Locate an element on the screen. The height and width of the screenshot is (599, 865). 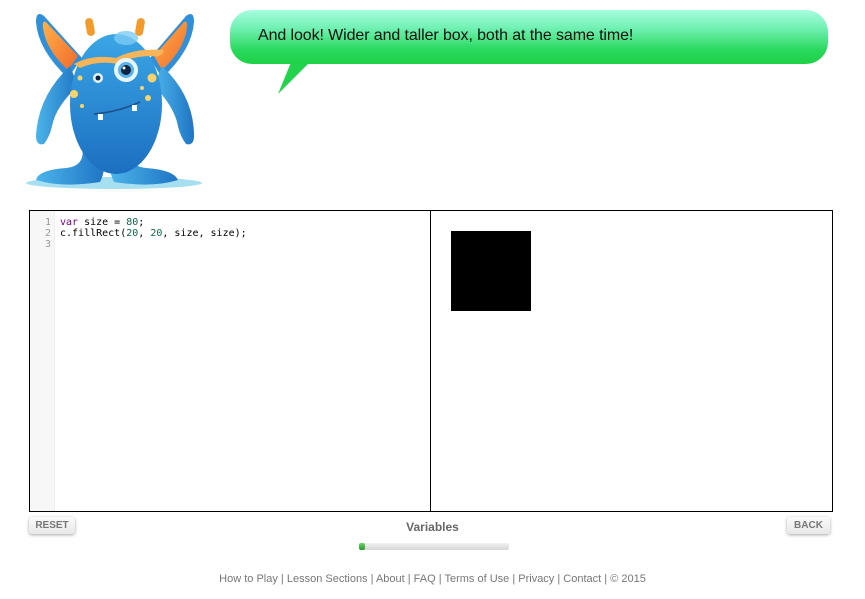
line-number-gutter: 1 2 3 is located at coordinates (42, 361).